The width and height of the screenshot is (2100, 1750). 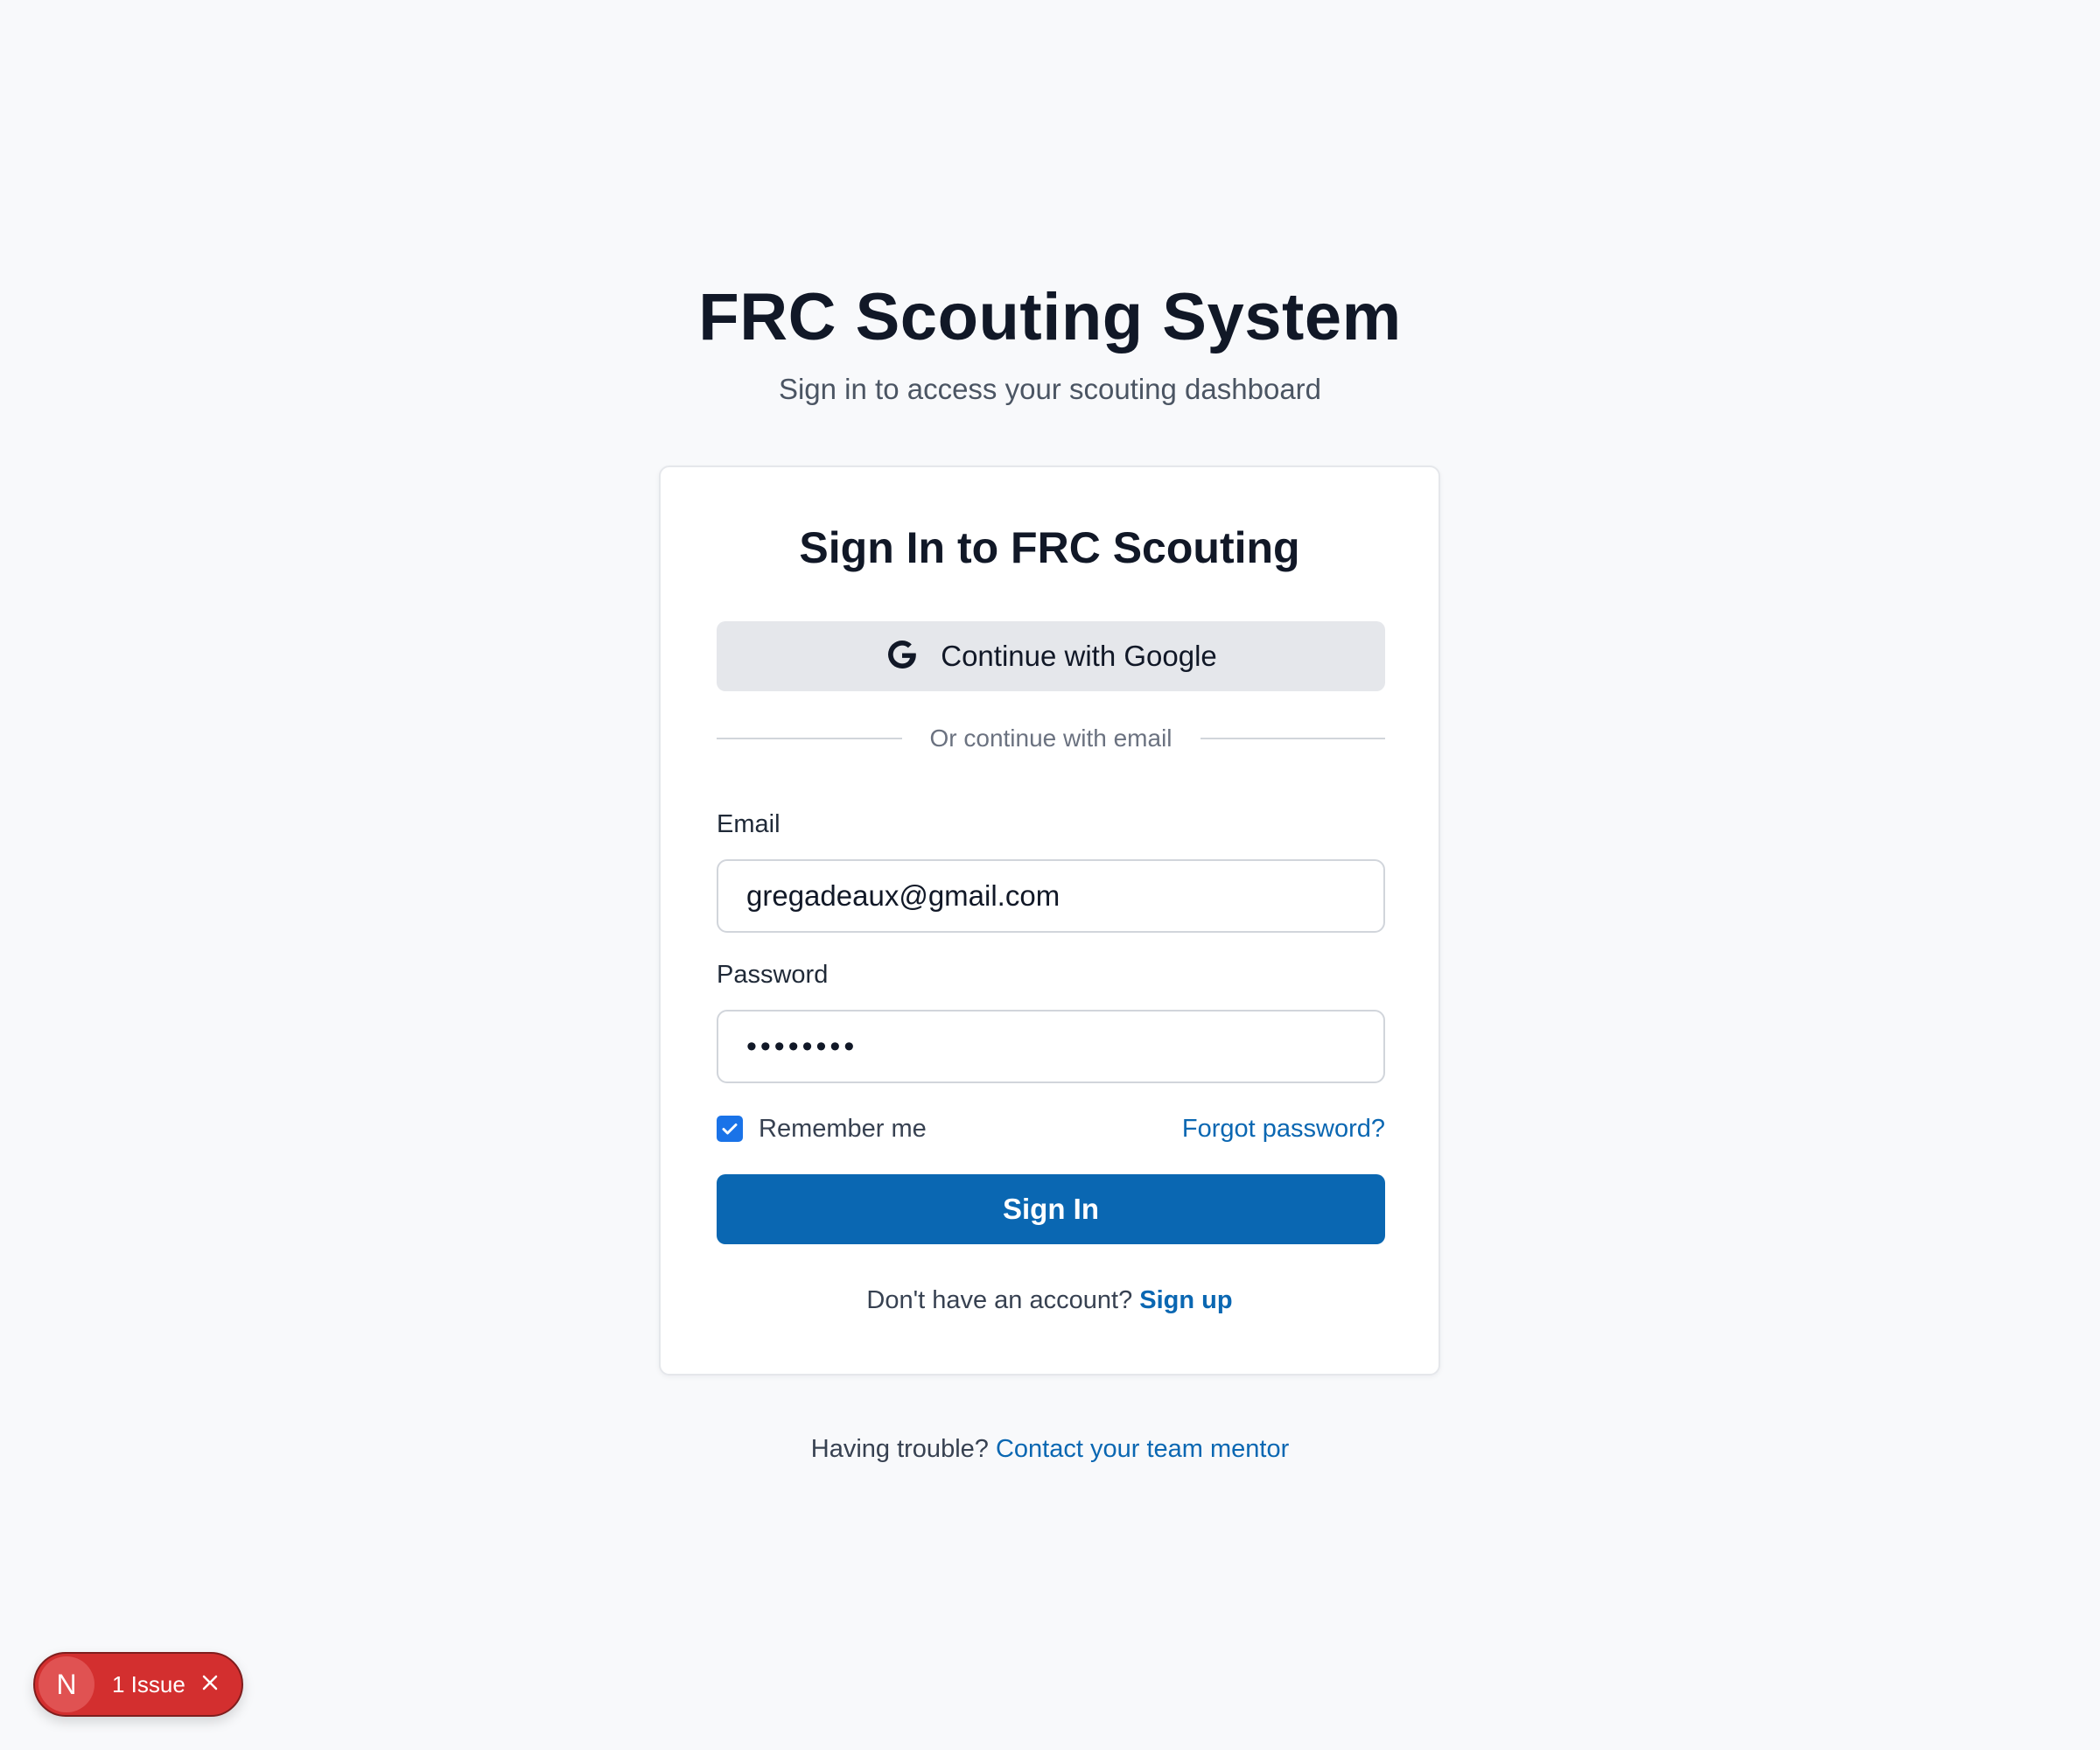 What do you see at coordinates (899, 1449) in the screenshot?
I see `help-prompt: Having trouble?` at bounding box center [899, 1449].